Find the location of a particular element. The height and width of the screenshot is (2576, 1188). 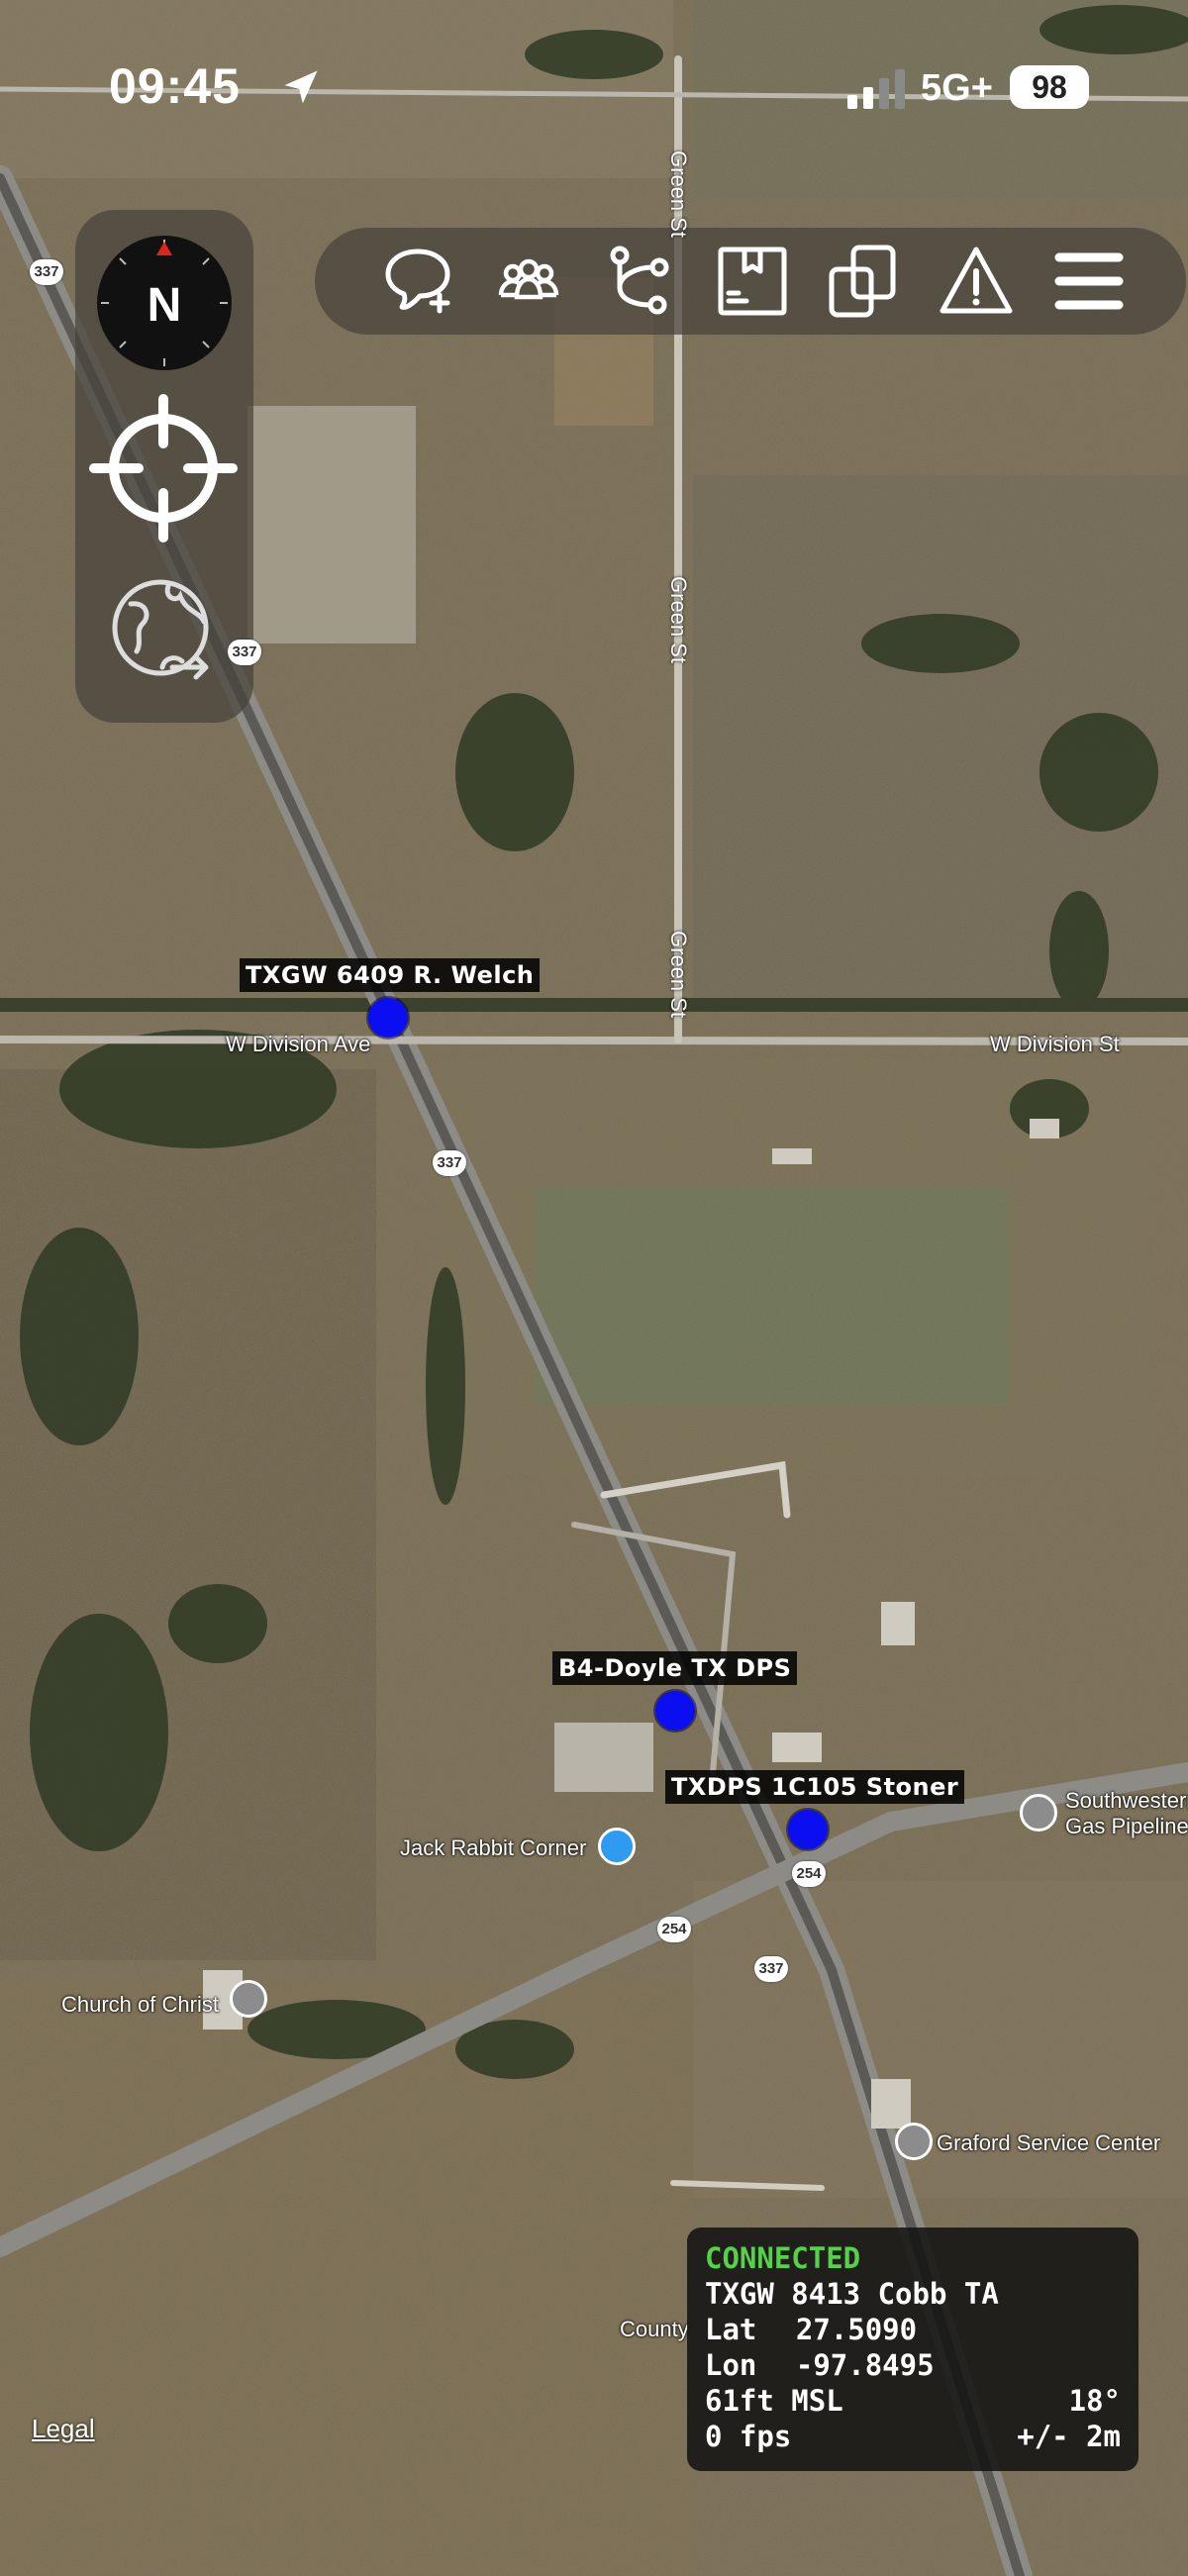

longitude-label: Lon is located at coordinates (731, 2365).